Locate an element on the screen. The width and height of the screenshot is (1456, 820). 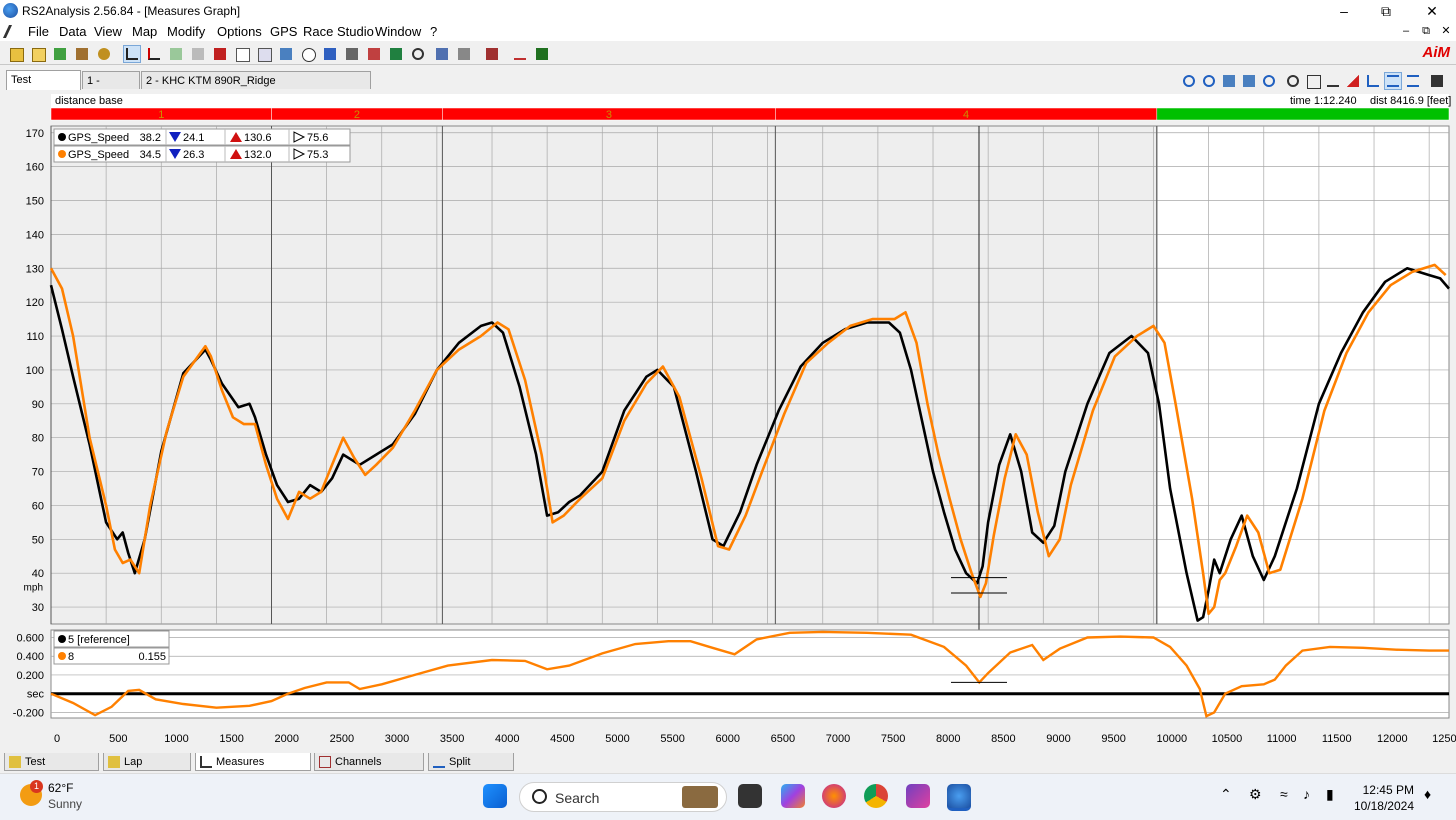
tab-test-compare: Test compare is located at coordinates (43, 87).